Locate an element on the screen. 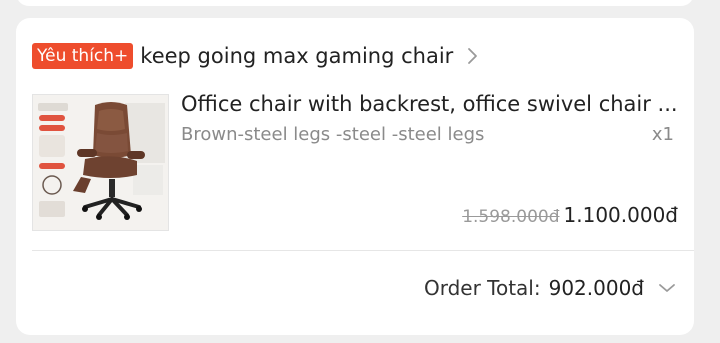  order-total-label: Order Total: is located at coordinates (482, 288).